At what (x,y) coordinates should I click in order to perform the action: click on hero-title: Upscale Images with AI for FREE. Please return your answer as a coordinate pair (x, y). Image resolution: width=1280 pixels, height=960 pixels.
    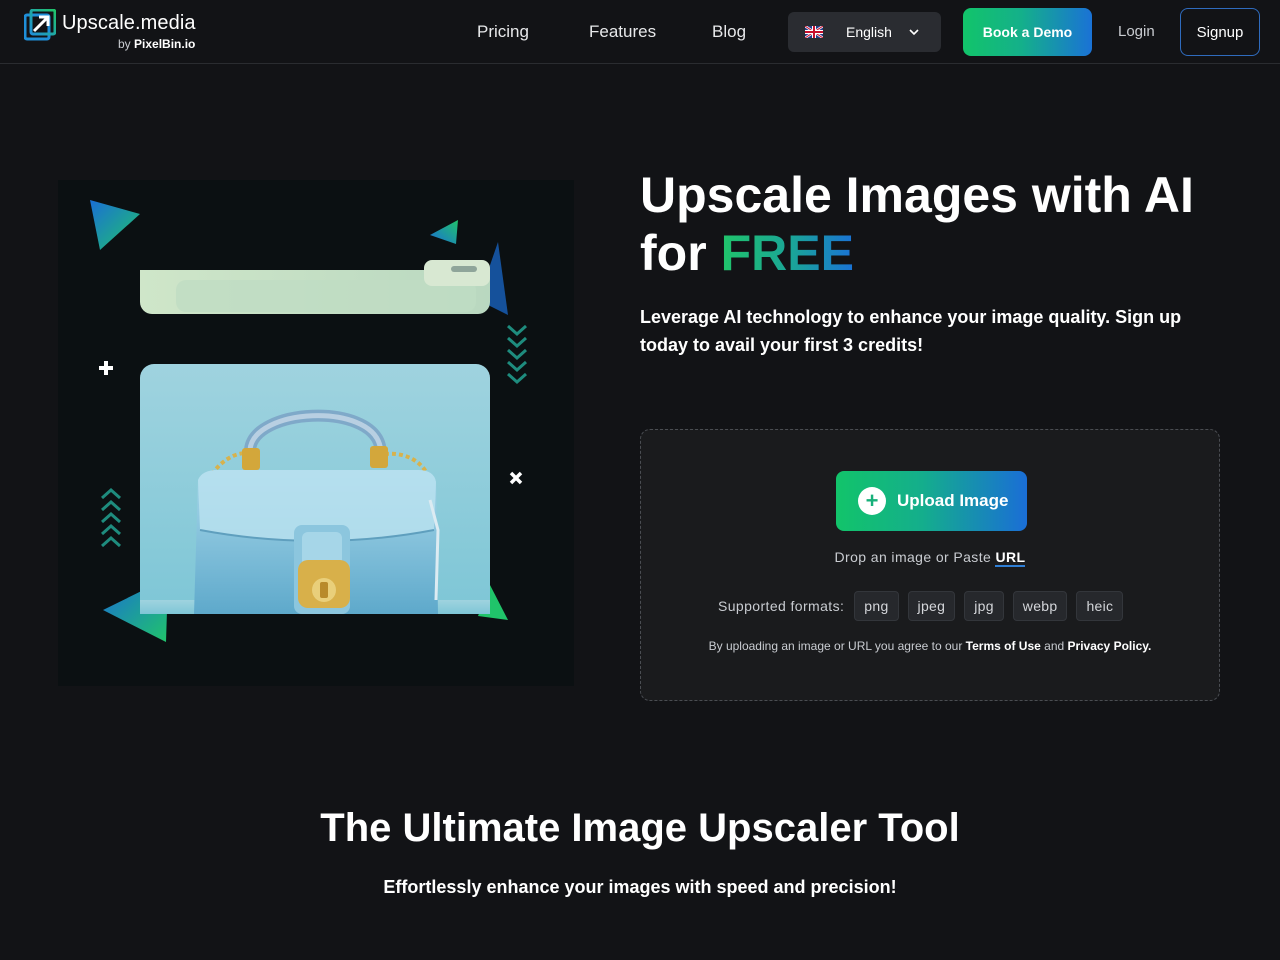
    Looking at the image, I should click on (940, 224).